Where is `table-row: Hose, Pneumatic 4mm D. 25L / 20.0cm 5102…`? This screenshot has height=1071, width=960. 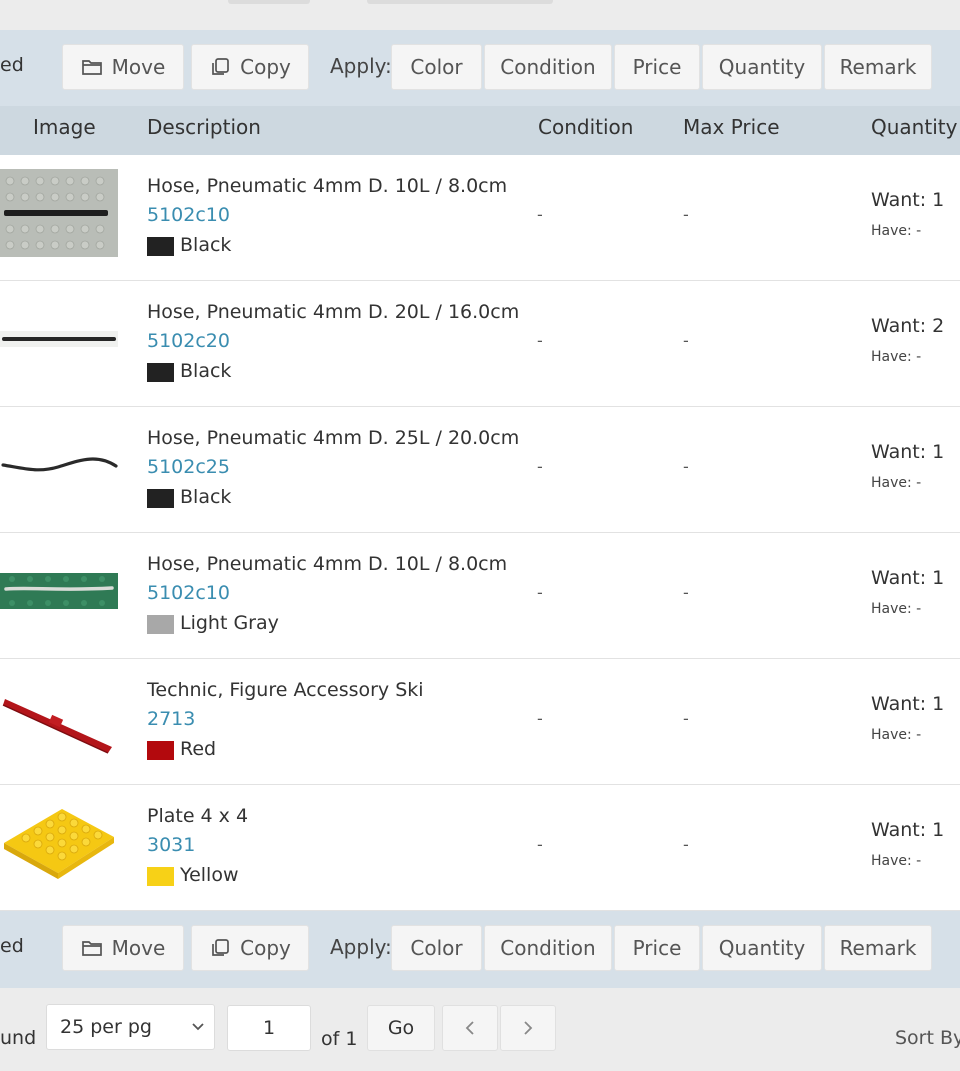
table-row: Hose, Pneumatic 4mm D. 25L / 20.0cm 5102… is located at coordinates (480, 470).